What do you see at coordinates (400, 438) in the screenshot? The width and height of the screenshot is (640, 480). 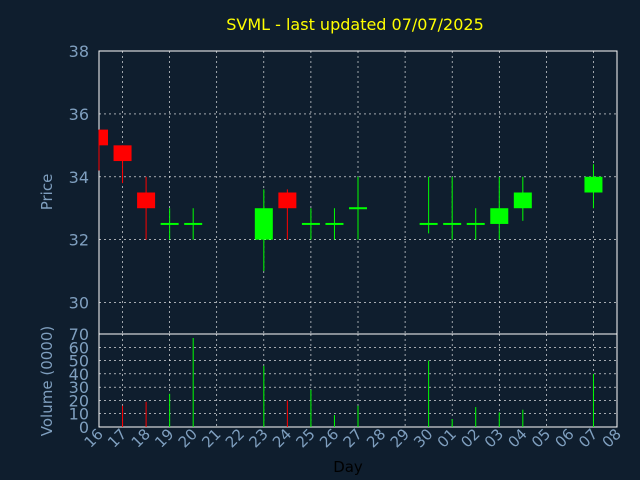 I see `x-tick-label: 29` at bounding box center [400, 438].